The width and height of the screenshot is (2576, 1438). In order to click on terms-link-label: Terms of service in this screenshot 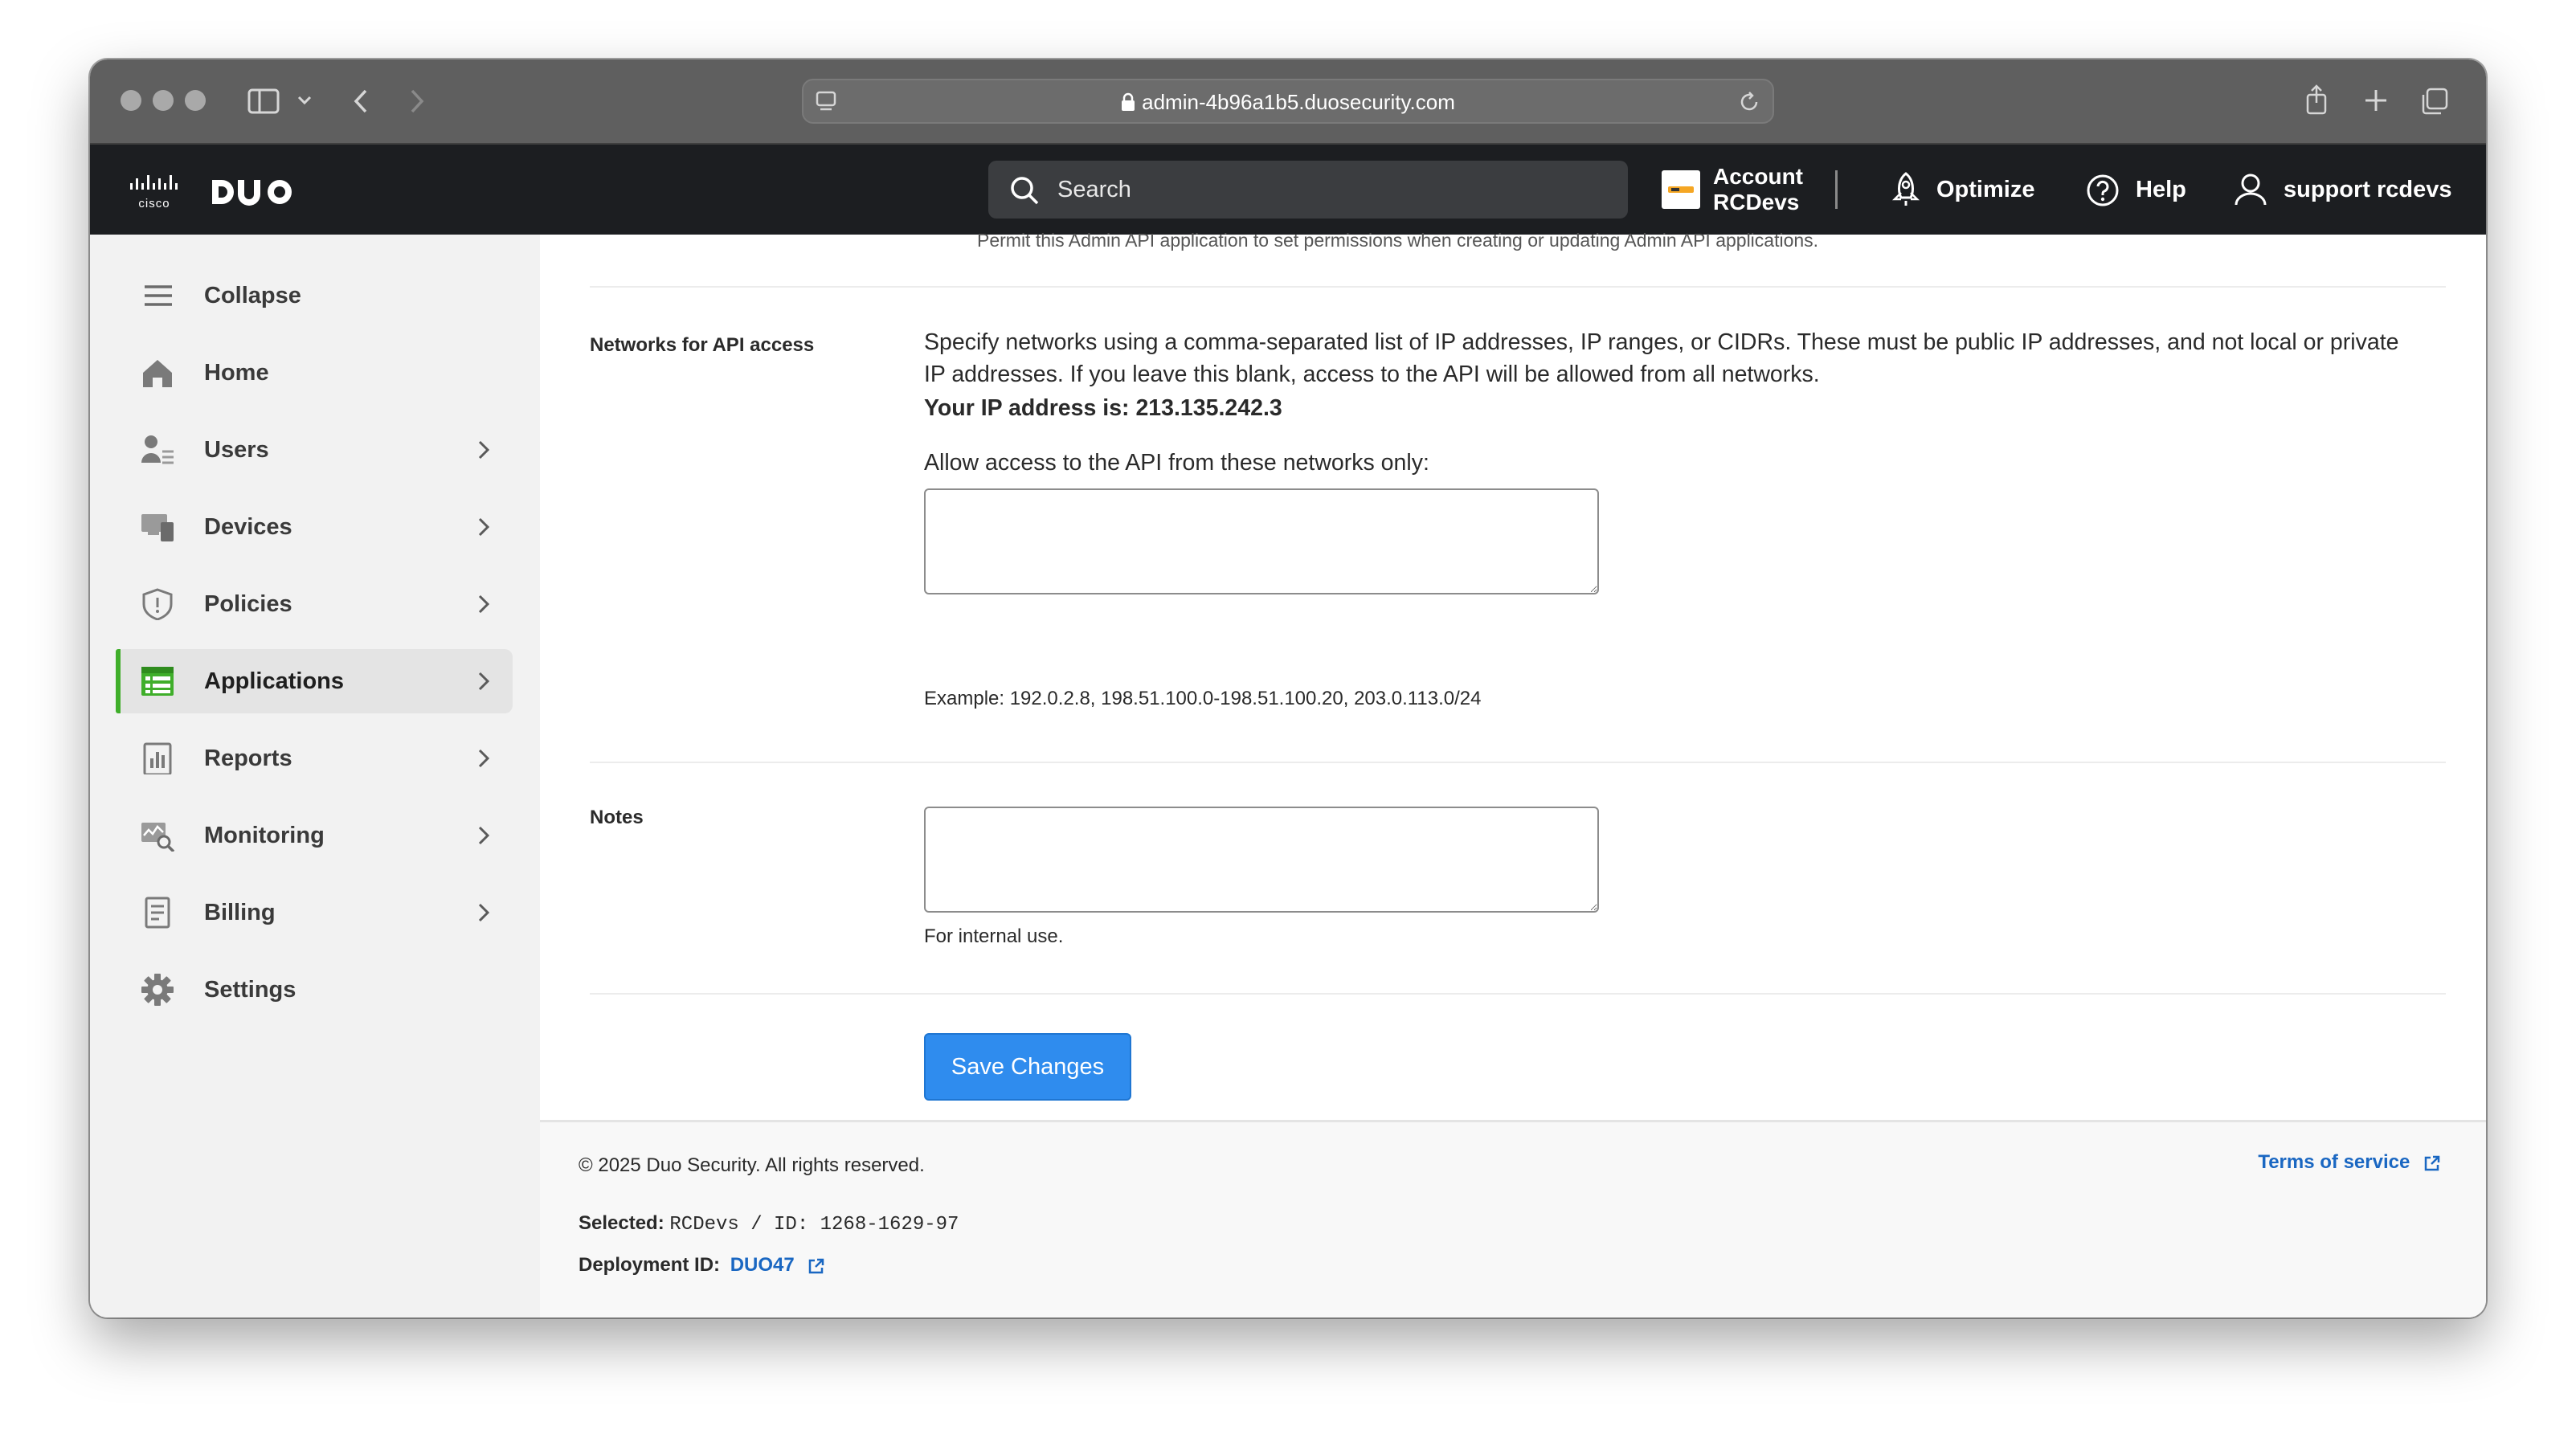, I will do `click(2334, 1162)`.